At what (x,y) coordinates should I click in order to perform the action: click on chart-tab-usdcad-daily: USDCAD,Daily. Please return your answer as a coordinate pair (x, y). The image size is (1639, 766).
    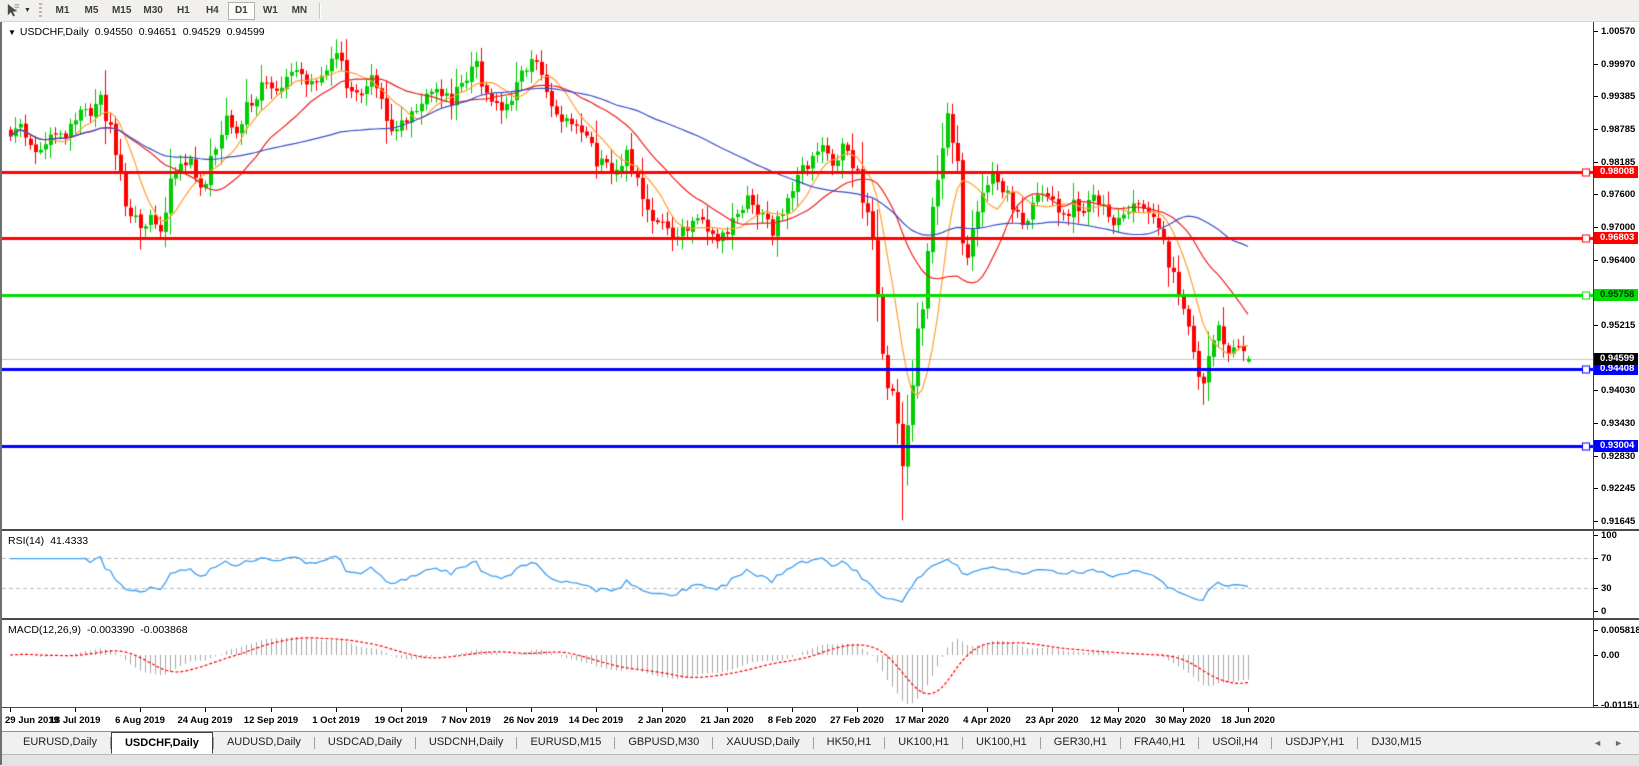
    Looking at the image, I should click on (365, 743).